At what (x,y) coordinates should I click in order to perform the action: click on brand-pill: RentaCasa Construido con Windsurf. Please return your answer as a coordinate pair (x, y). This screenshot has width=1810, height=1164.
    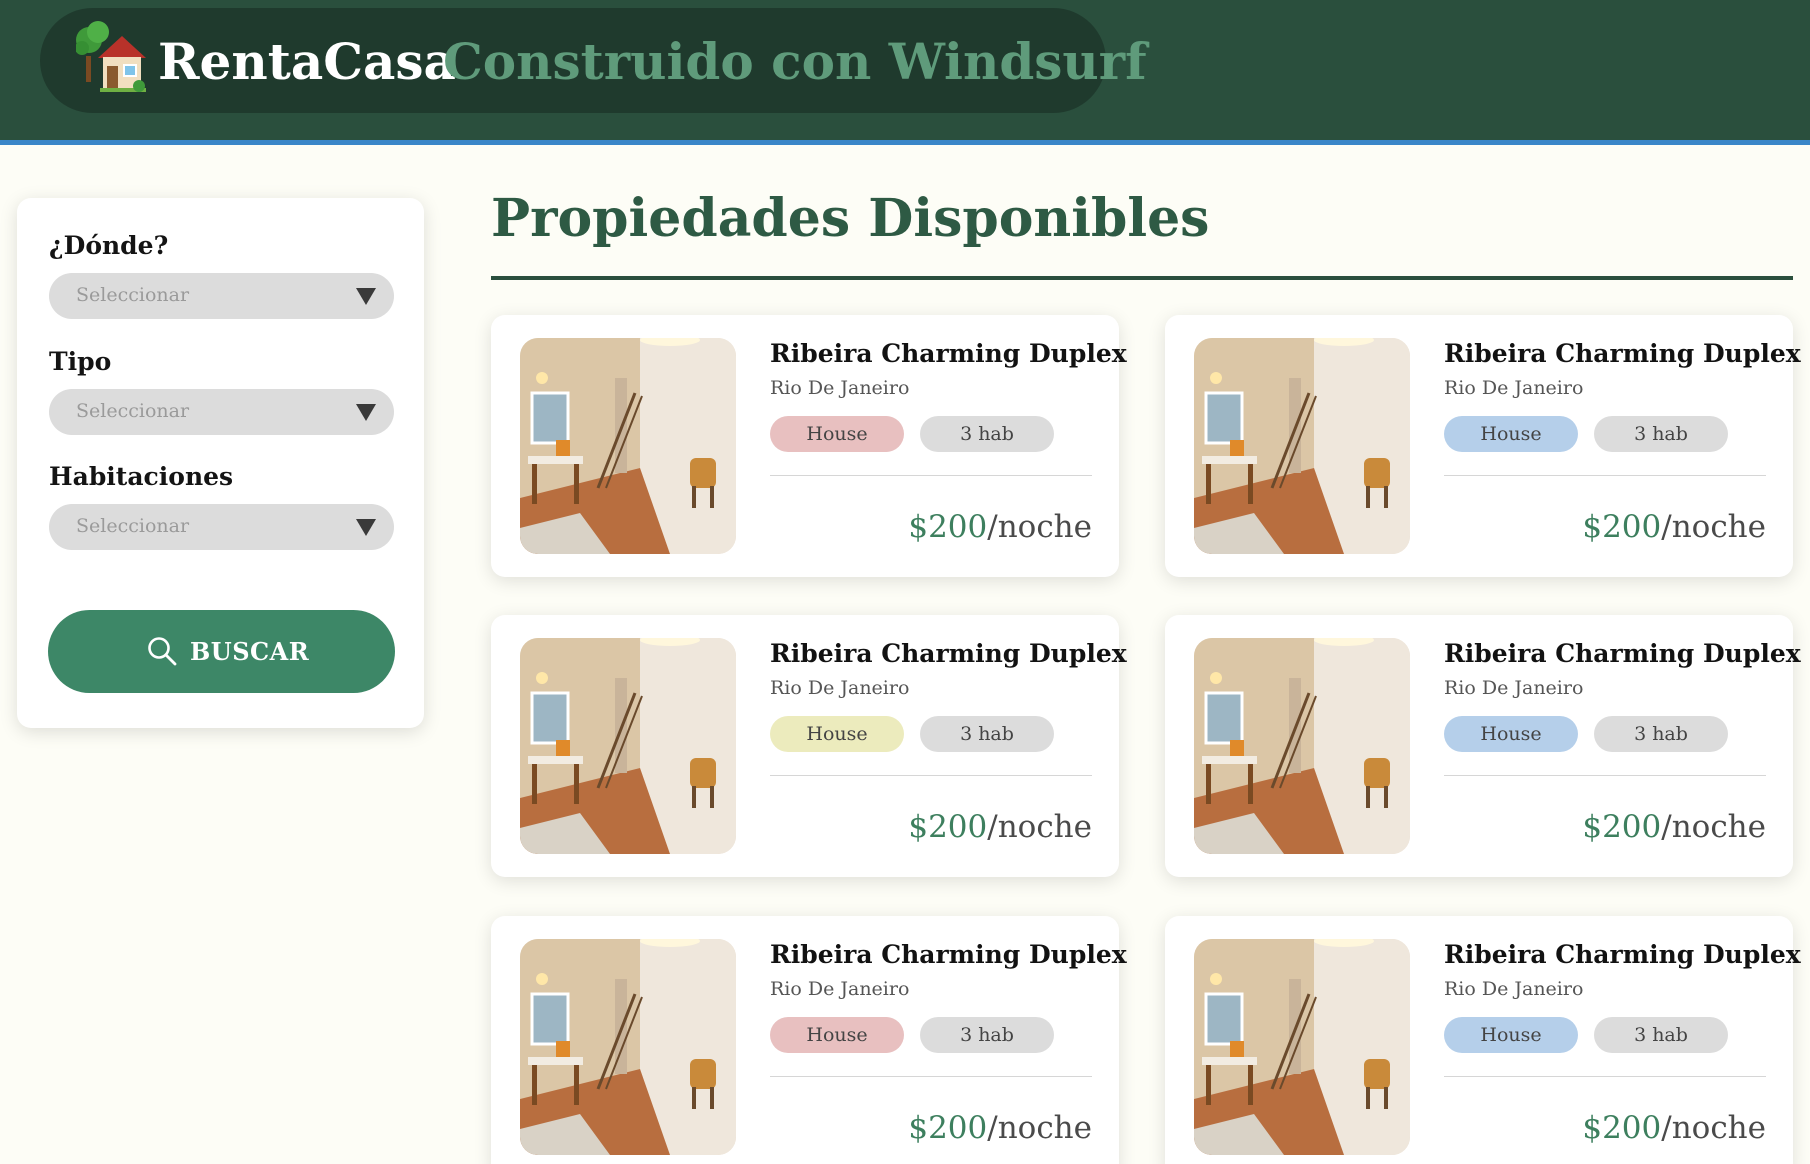
    Looking at the image, I should click on (593, 60).